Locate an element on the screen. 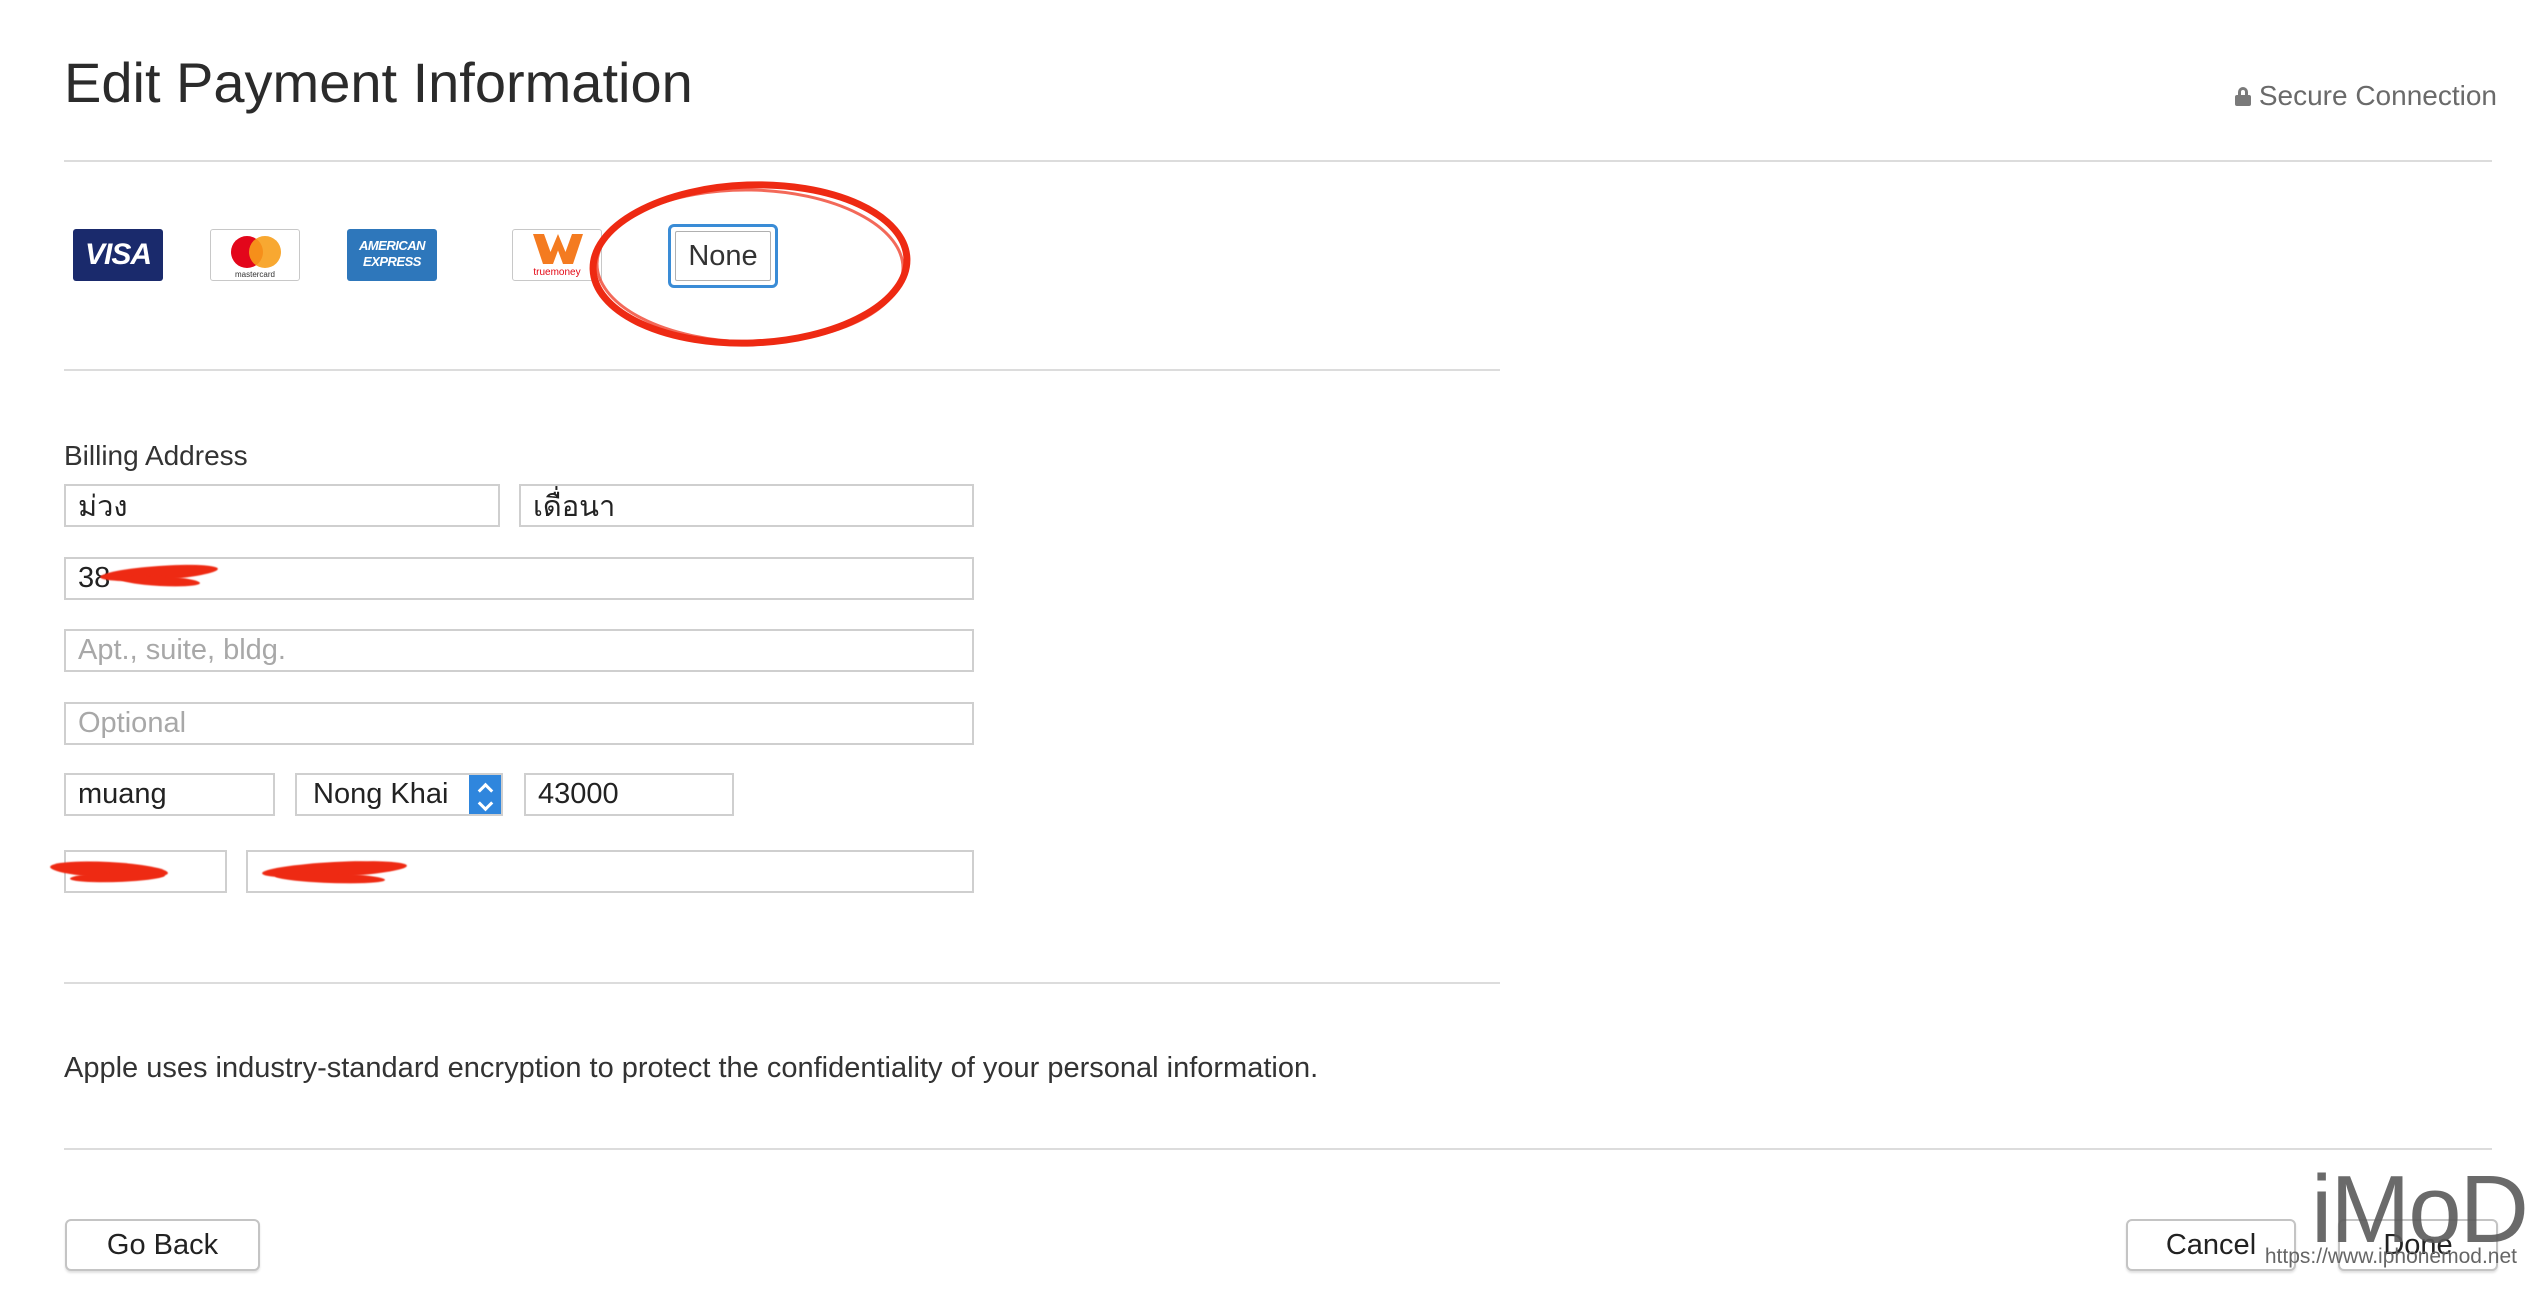 Image resolution: width=2542 pixels, height=1298 pixels. select-stepper-icon is located at coordinates (485, 794).